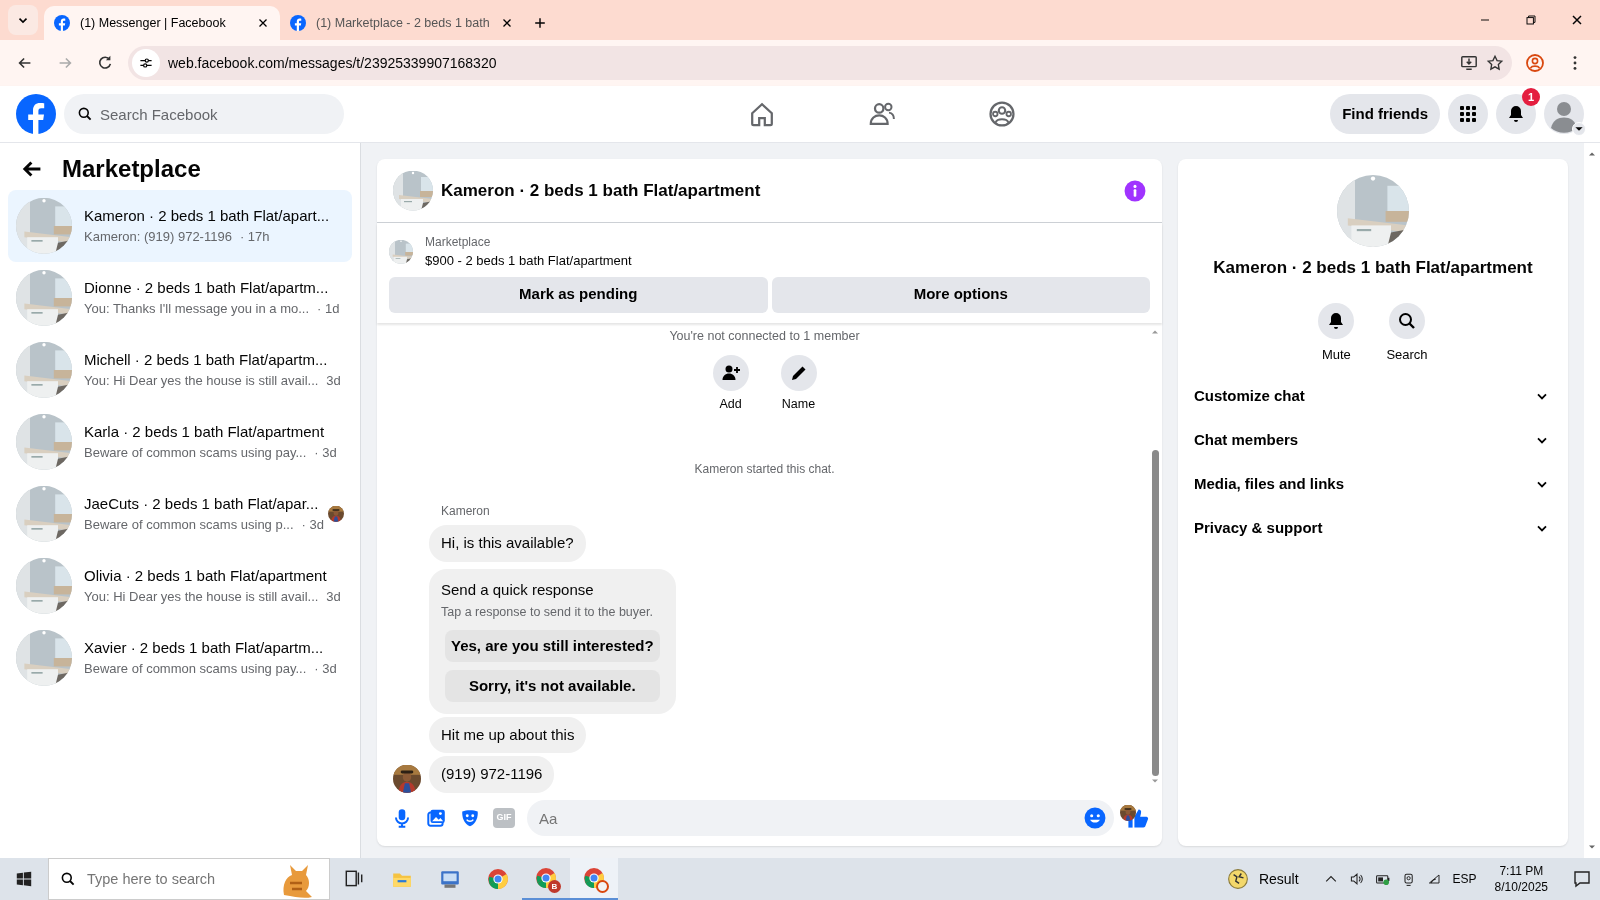 The height and width of the screenshot is (900, 1600). What do you see at coordinates (1434, 879) in the screenshot?
I see `network-icon` at bounding box center [1434, 879].